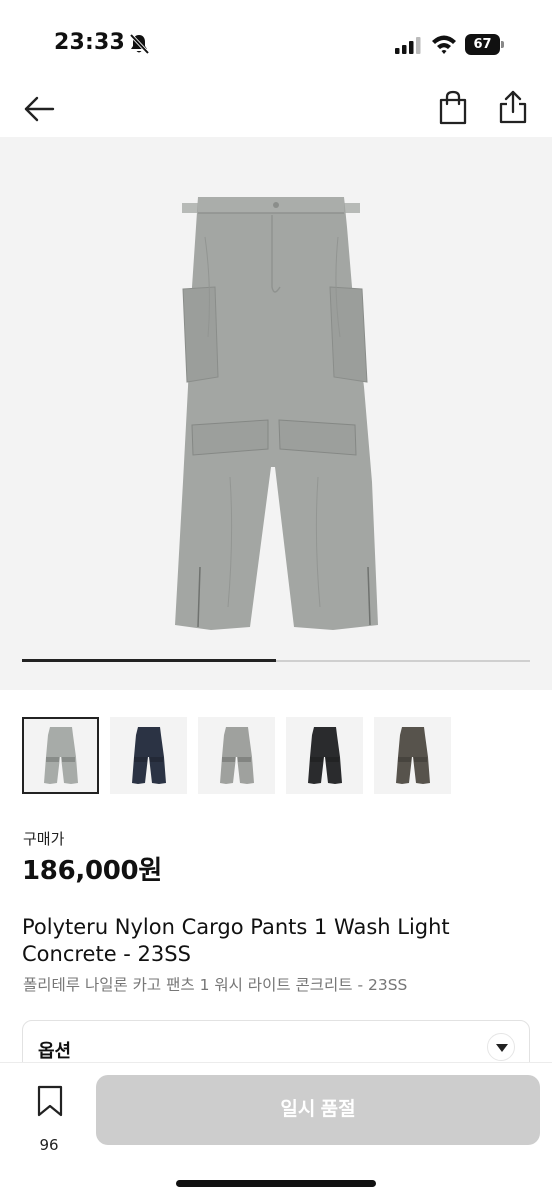 This screenshot has width=552, height=1200. I want to click on thumbnail-strip, so click(237, 756).